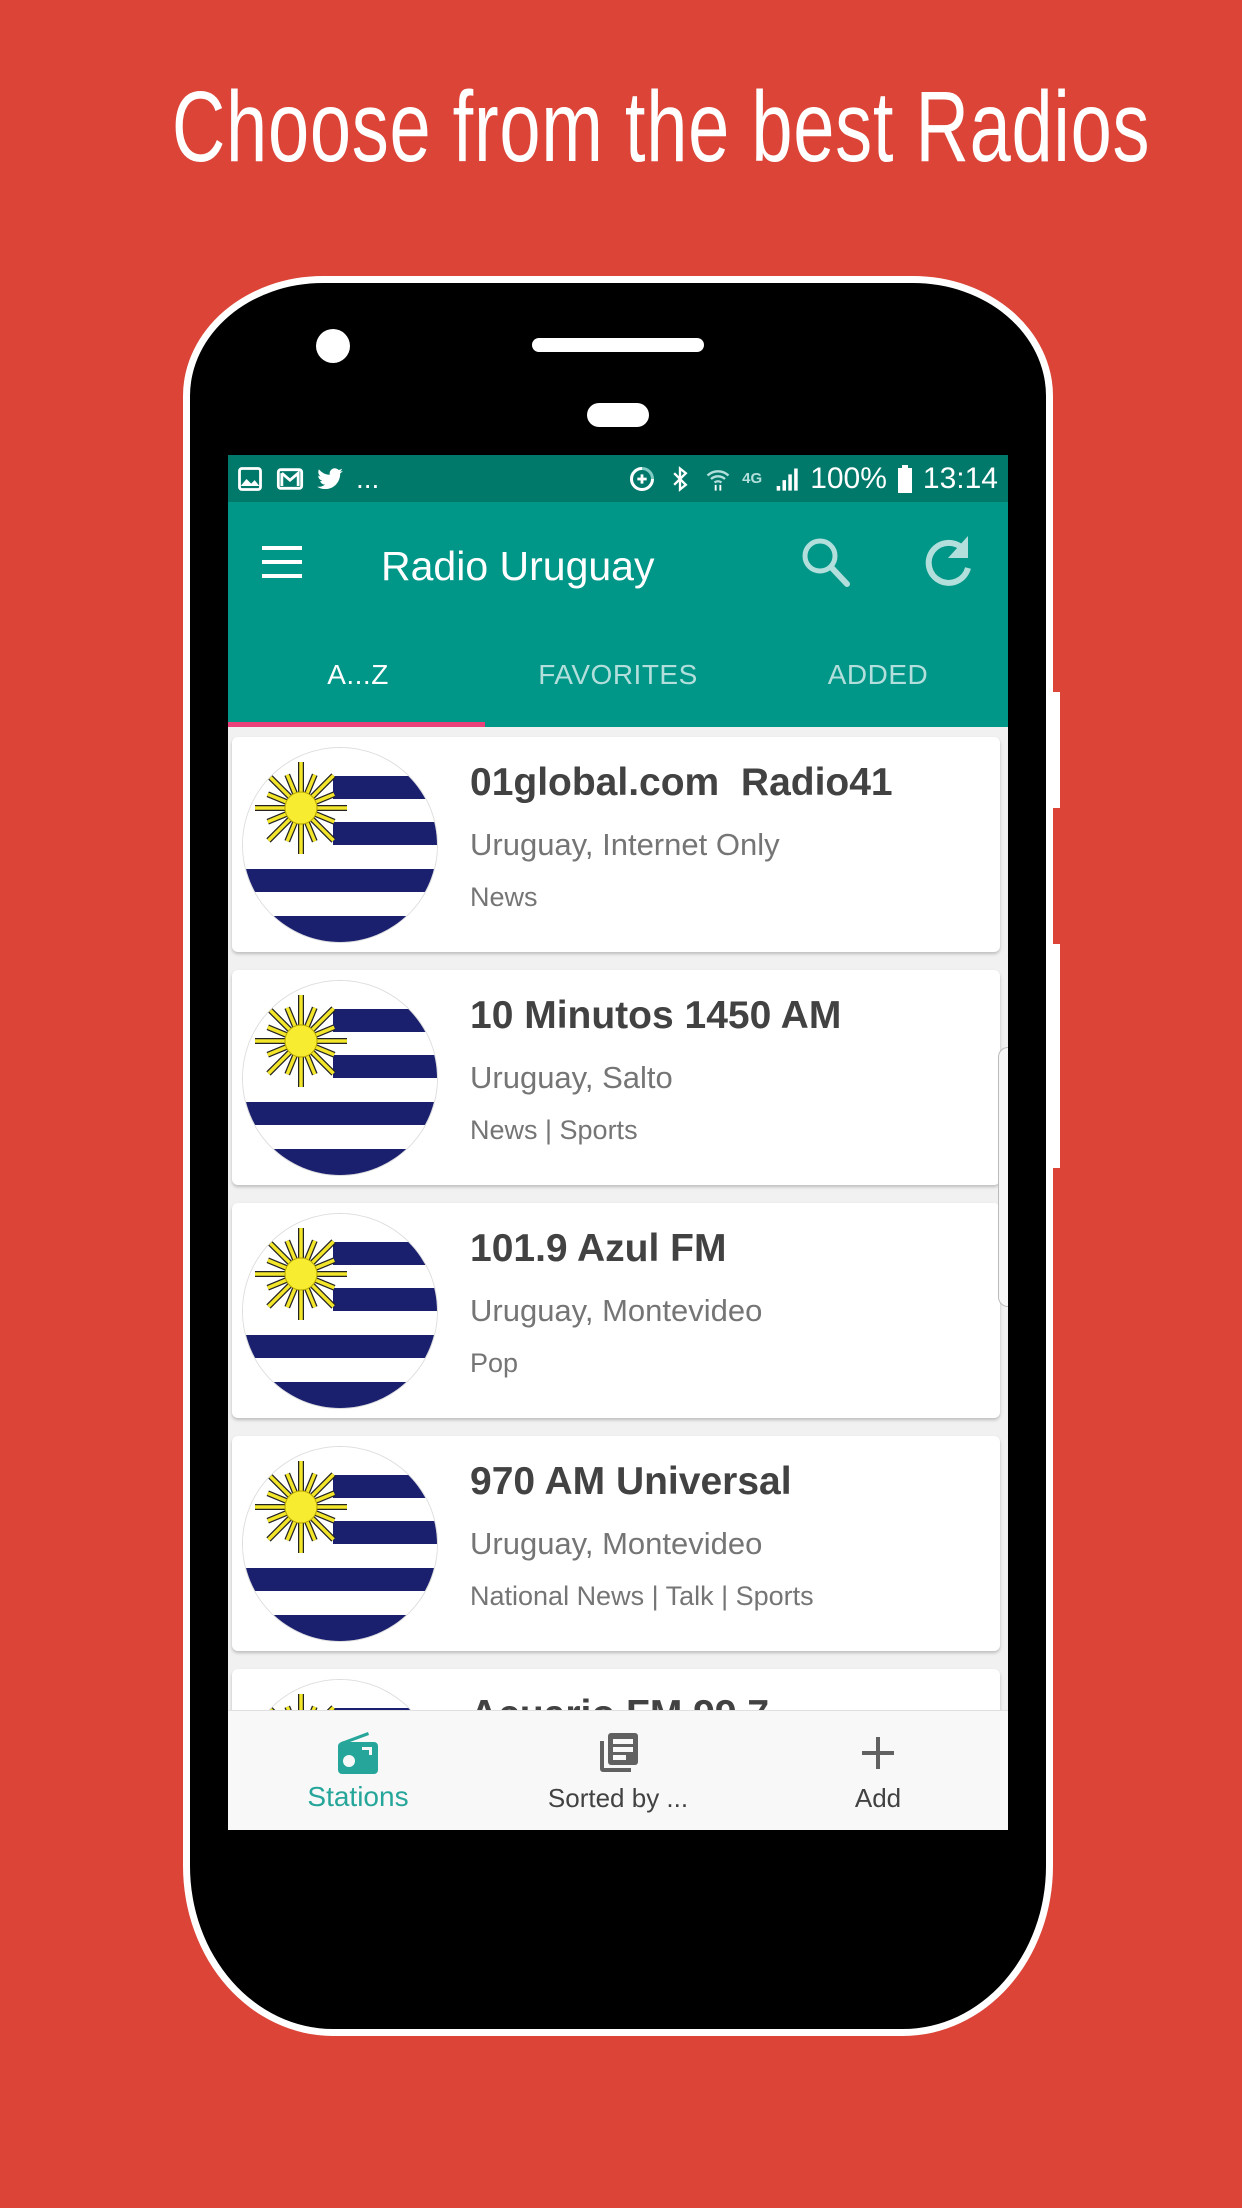  Describe the element at coordinates (290, 478) in the screenshot. I see `gmail-icon` at that location.